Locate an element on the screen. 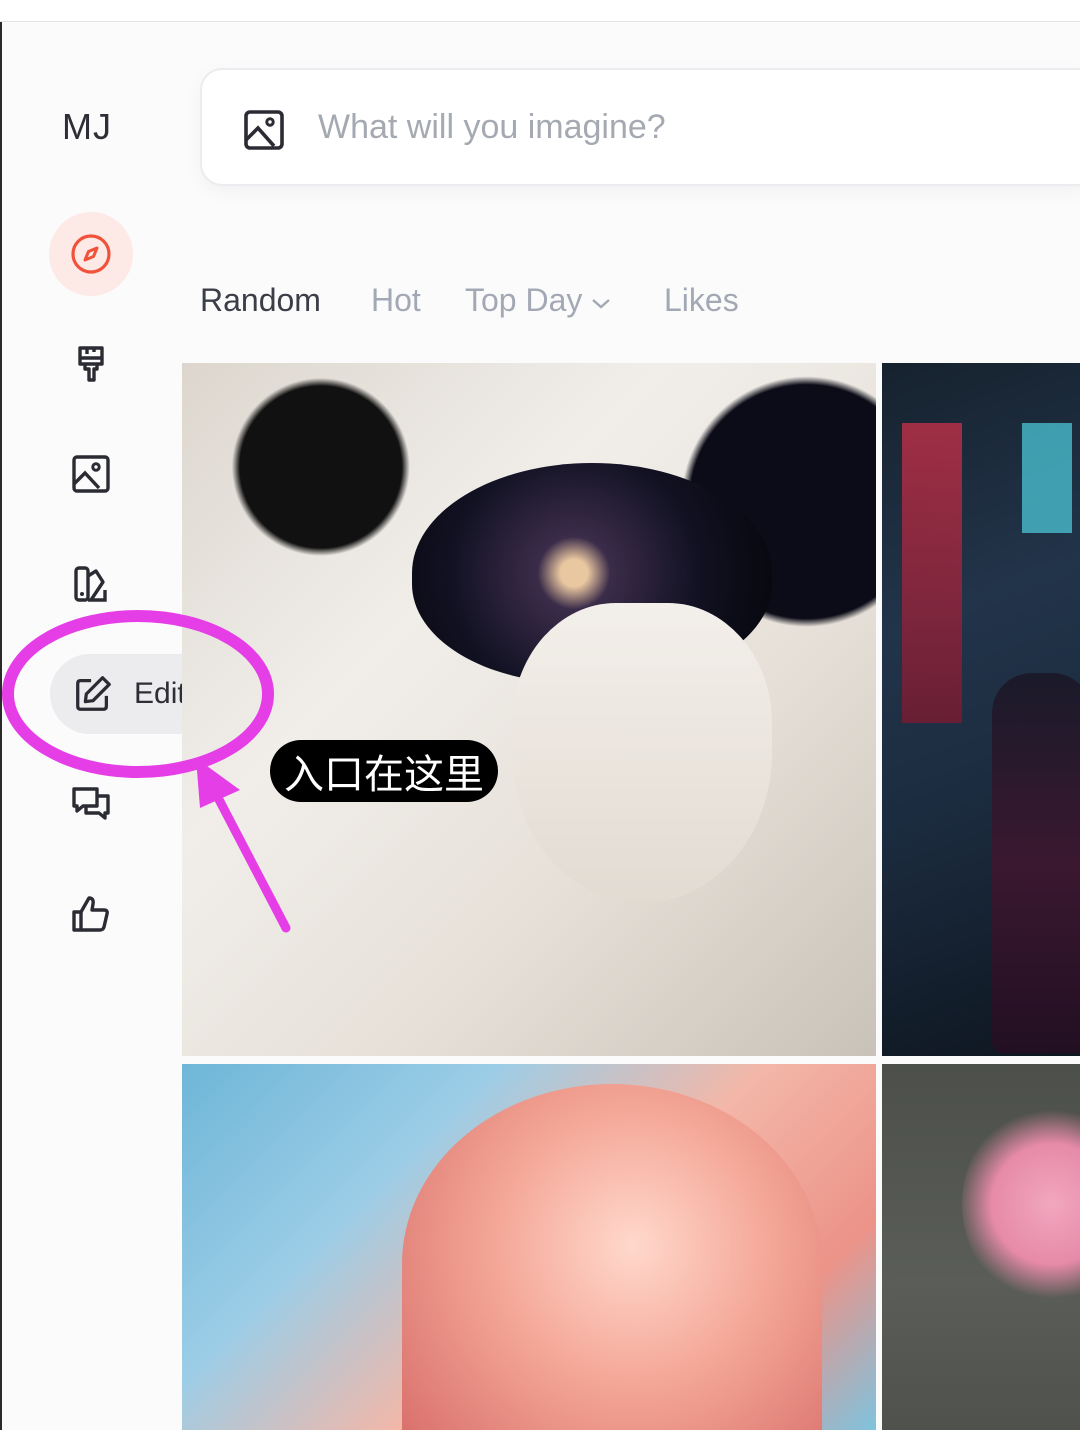  sidebar-item-likes is located at coordinates (91, 914).